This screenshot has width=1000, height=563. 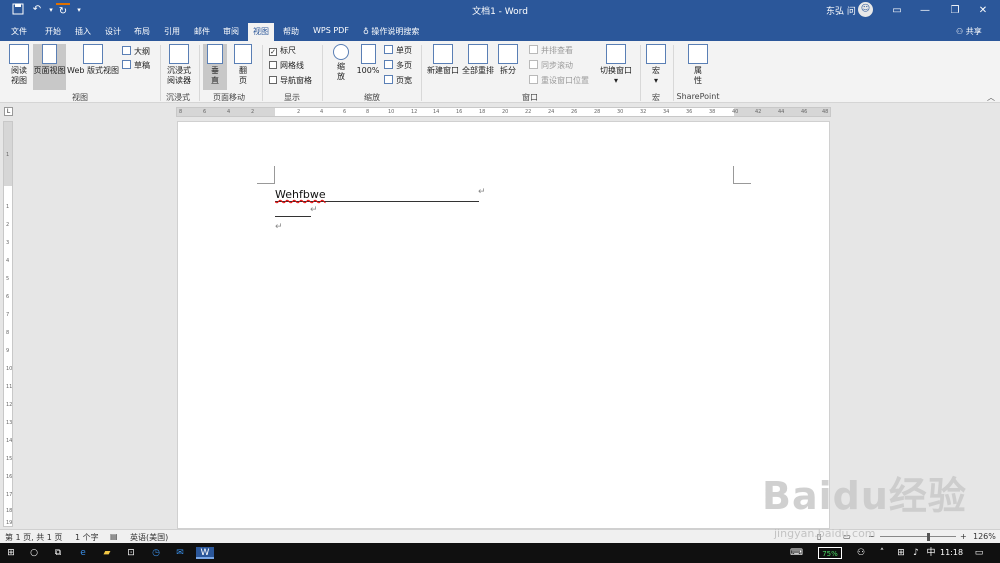 What do you see at coordinates (656, 65) in the screenshot?
I see `macros-button: 宏 ▾` at bounding box center [656, 65].